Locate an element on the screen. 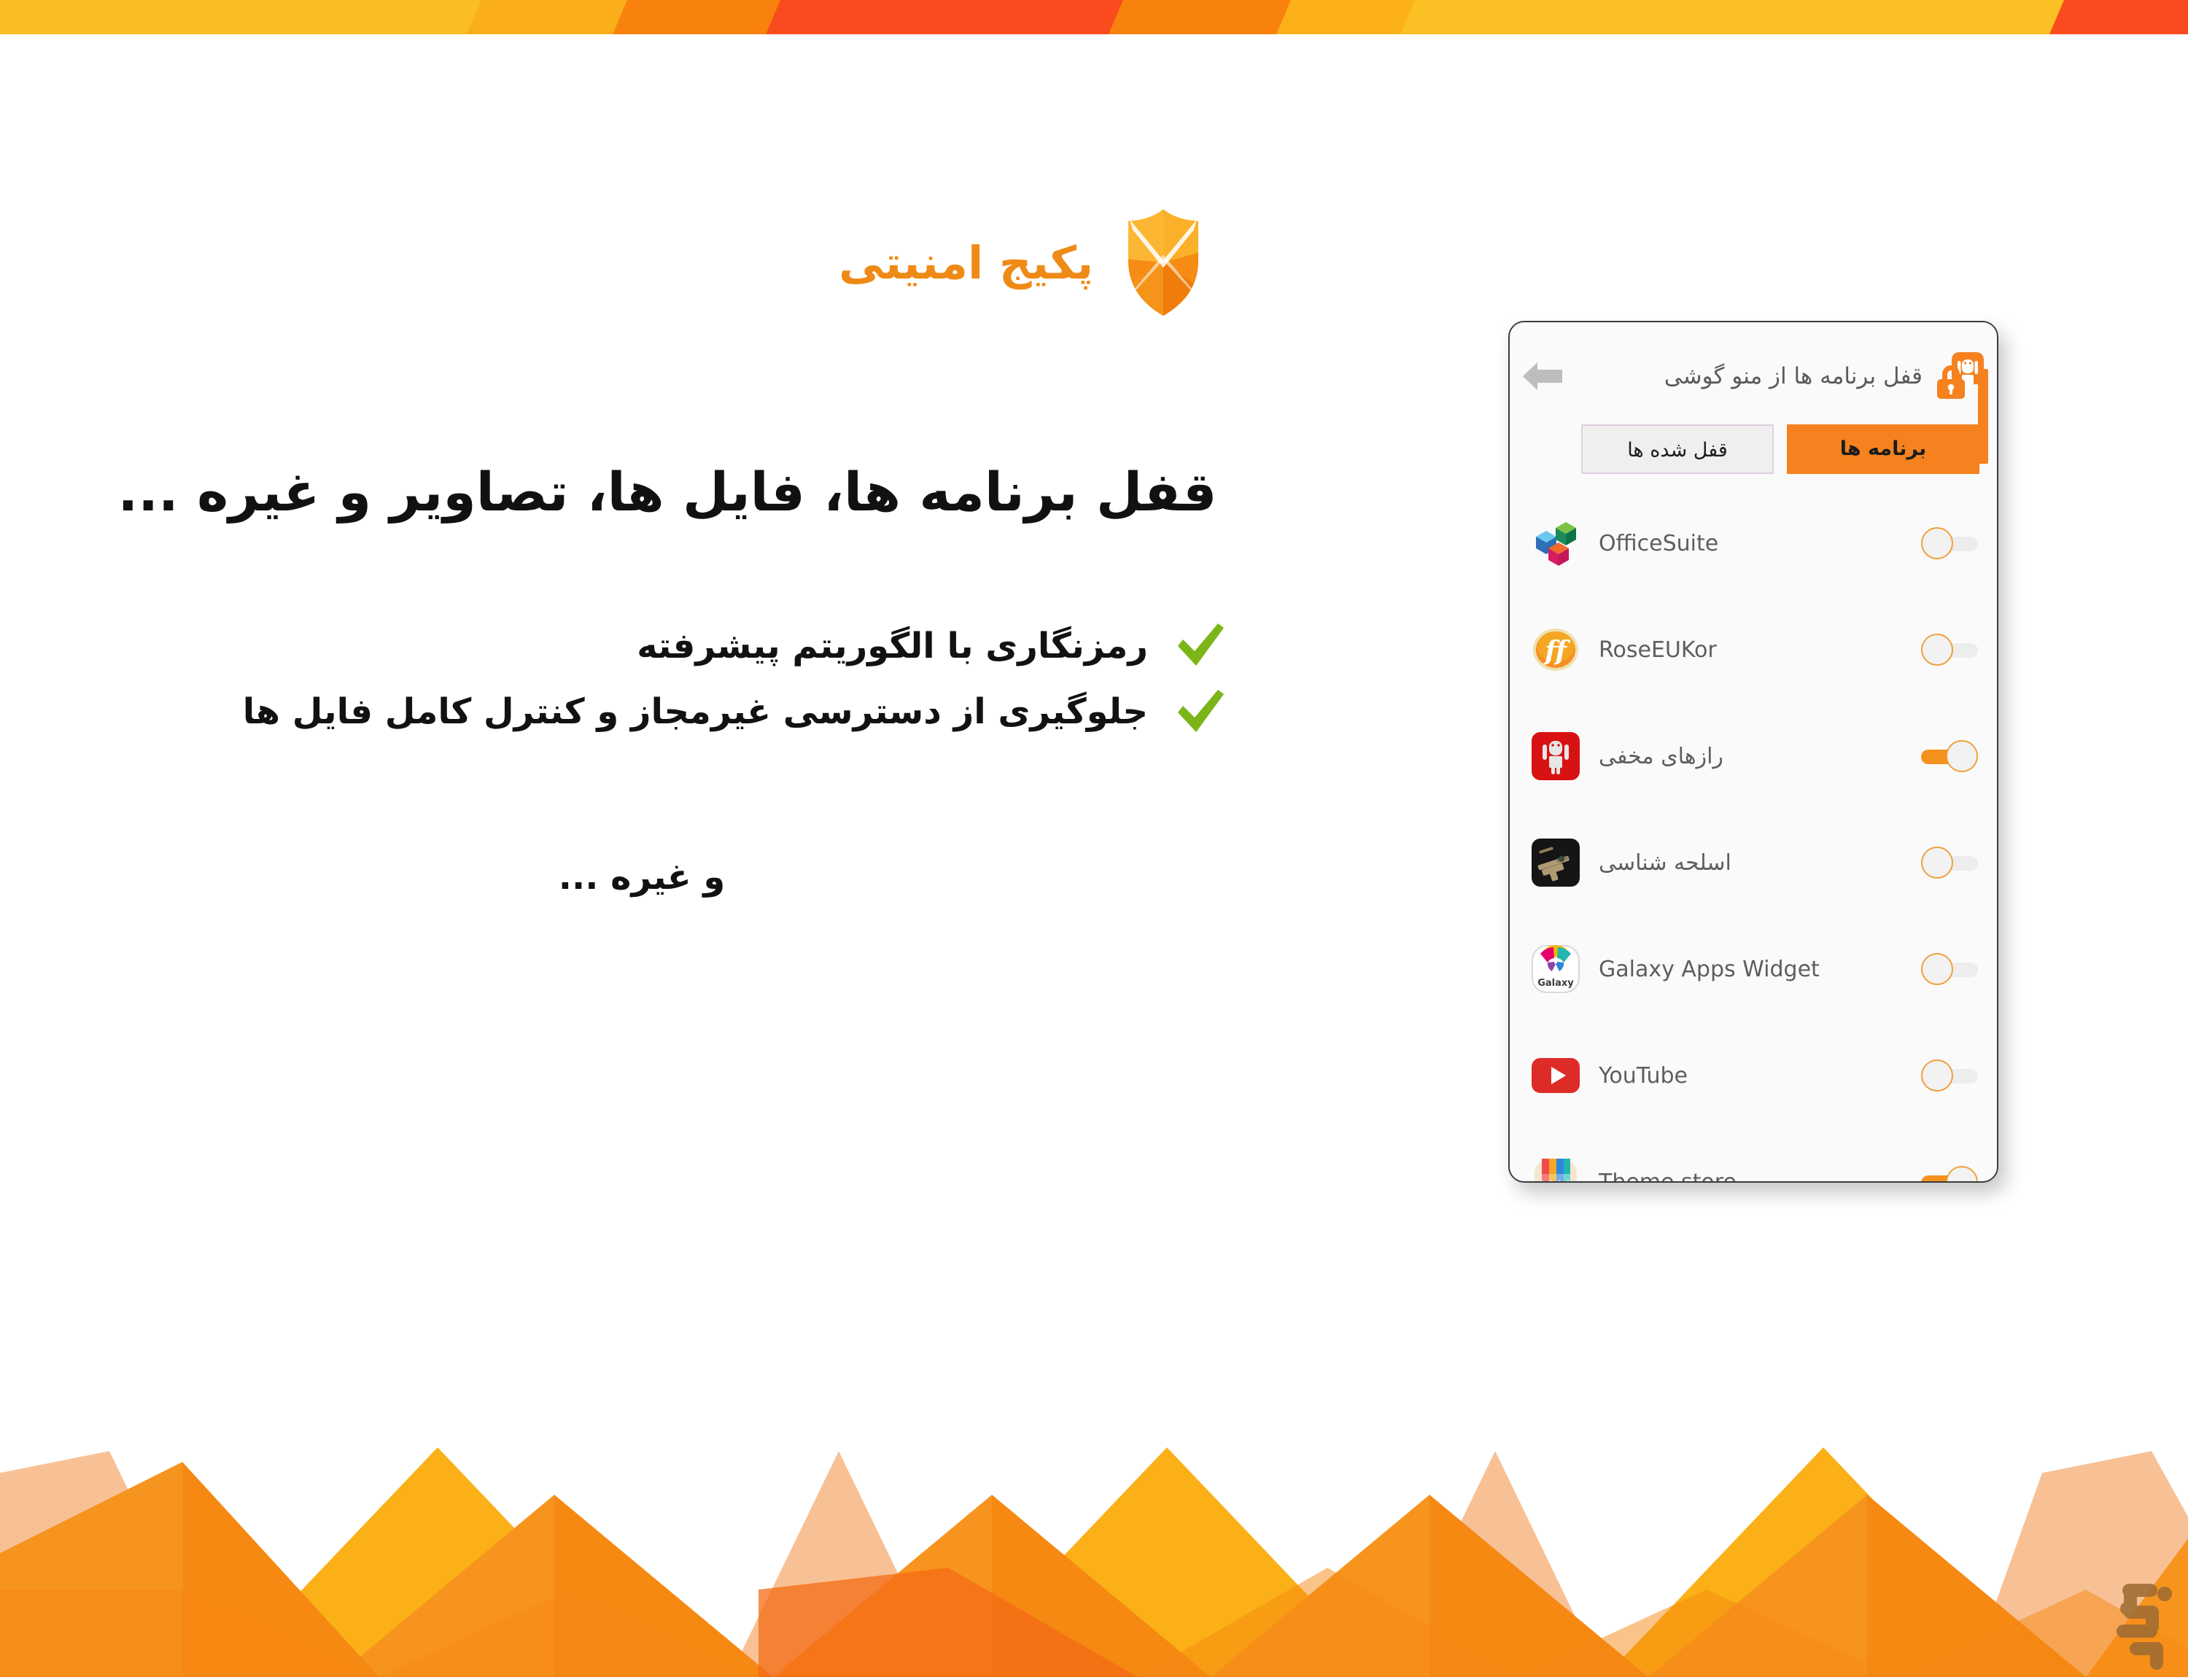 This screenshot has width=2188, height=1680. phone-app-bar: قفل برنامه ها از منو گوشی is located at coordinates (1753, 376).